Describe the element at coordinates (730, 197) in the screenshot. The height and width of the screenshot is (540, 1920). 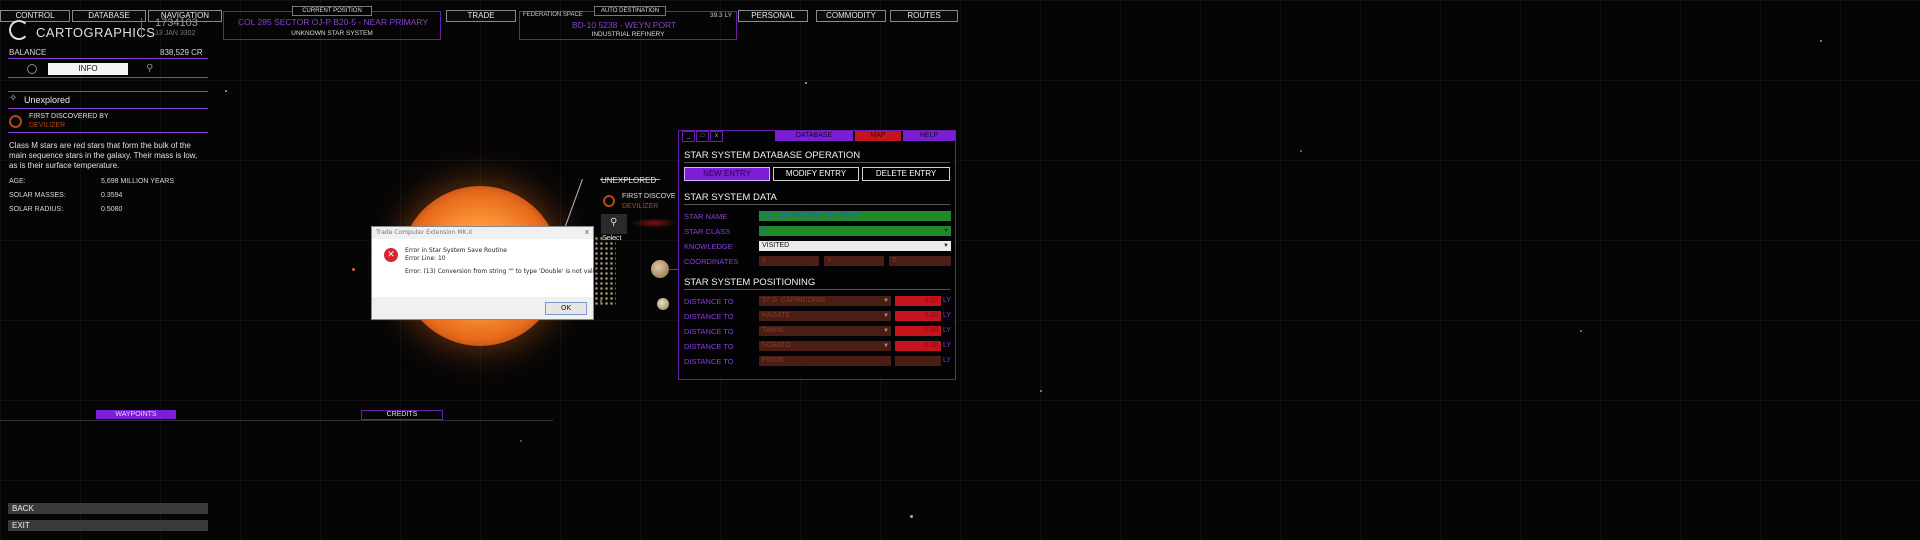
I see `star-system-data-title: STAR SYSTEM DATA` at that location.